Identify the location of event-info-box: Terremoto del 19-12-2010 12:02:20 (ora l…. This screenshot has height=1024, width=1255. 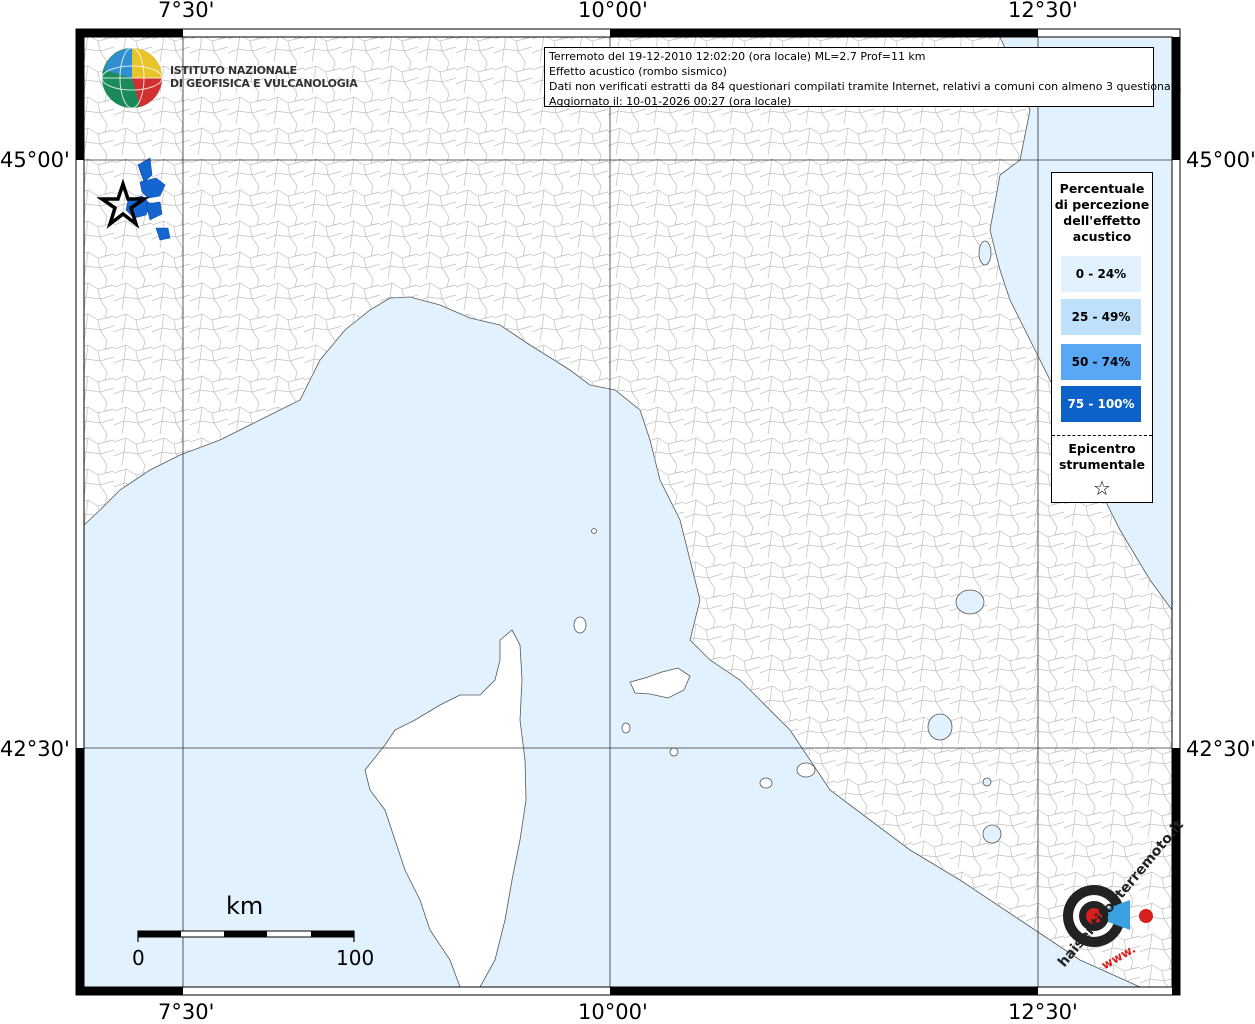
(863, 77).